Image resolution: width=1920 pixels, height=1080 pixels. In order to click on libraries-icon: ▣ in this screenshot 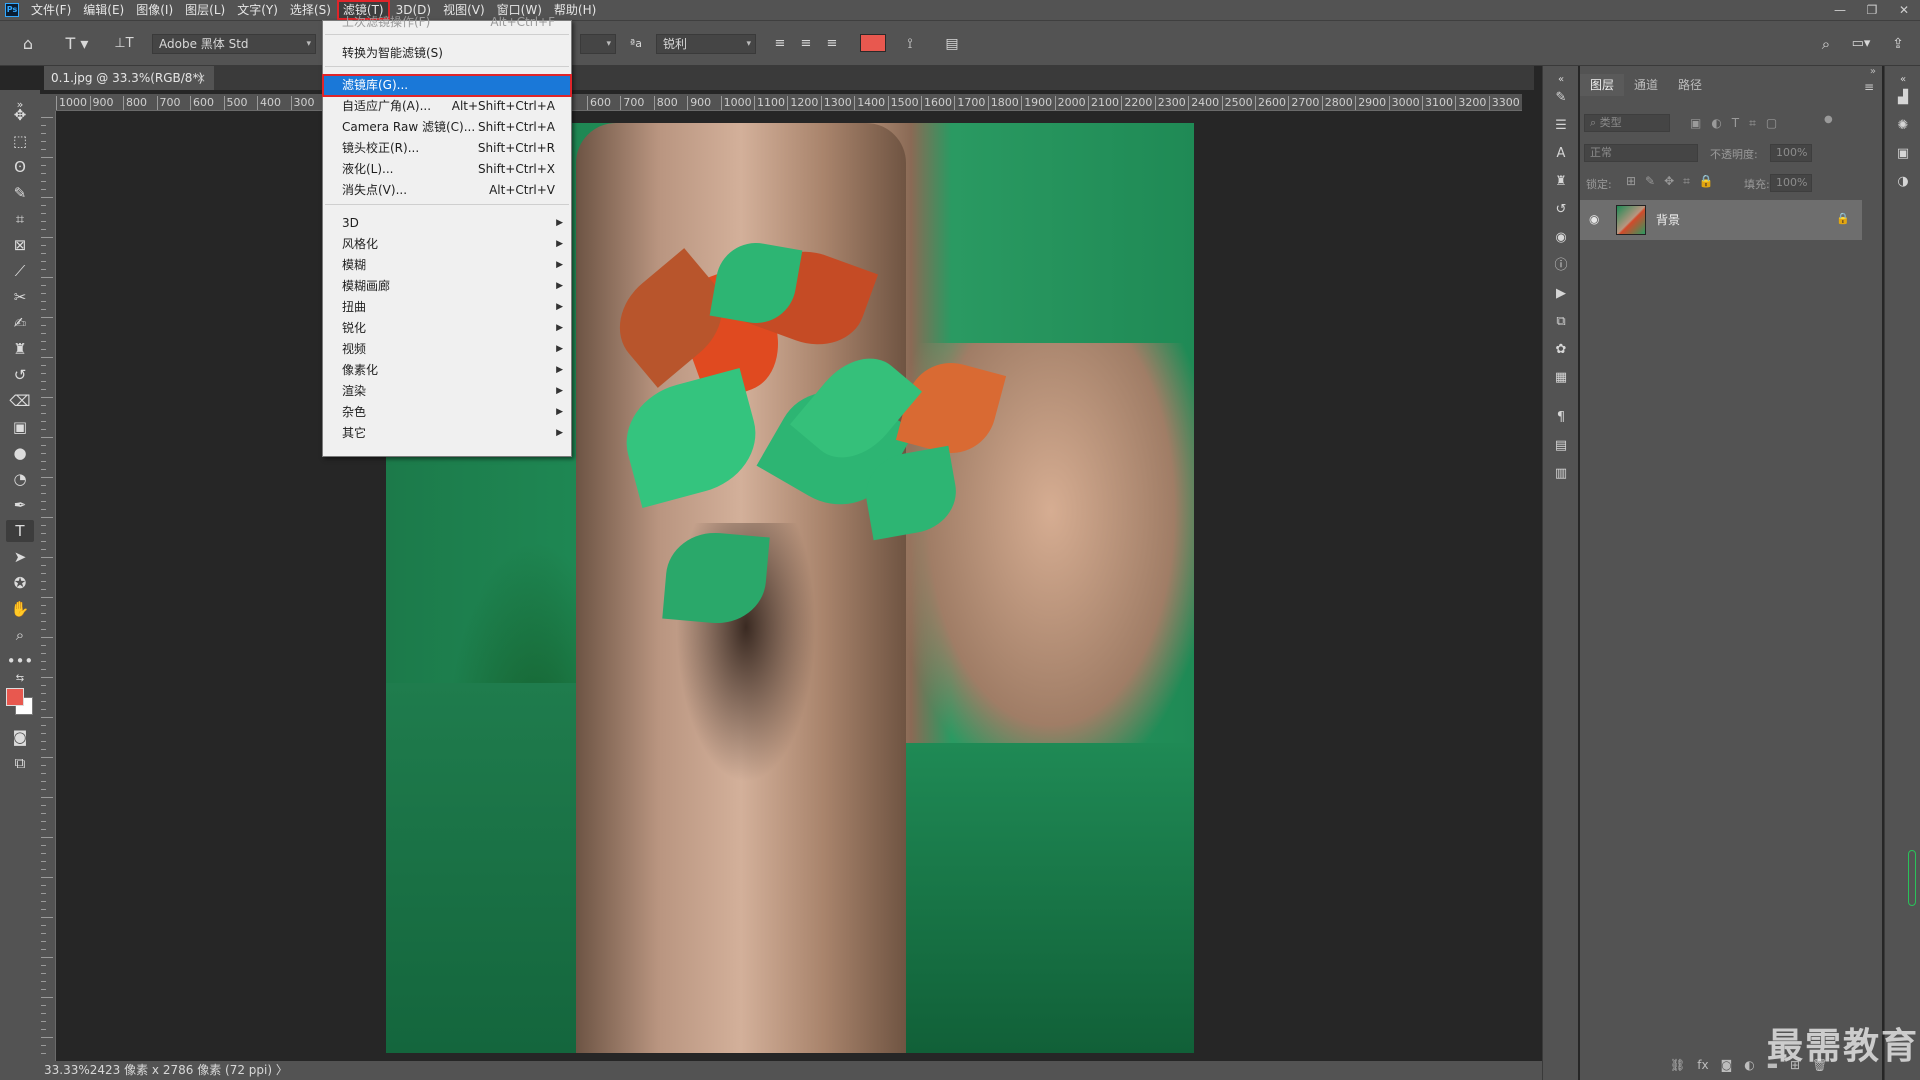, I will do `click(1903, 154)`.